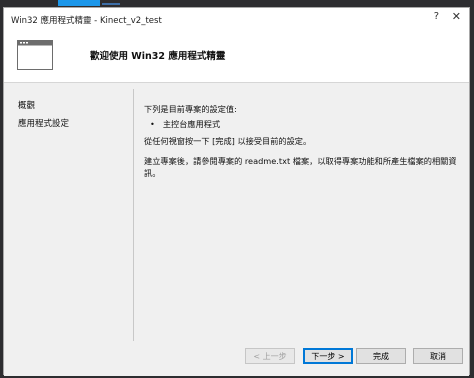 The width and height of the screenshot is (474, 378). I want to click on finish-button: 完成, so click(381, 356).